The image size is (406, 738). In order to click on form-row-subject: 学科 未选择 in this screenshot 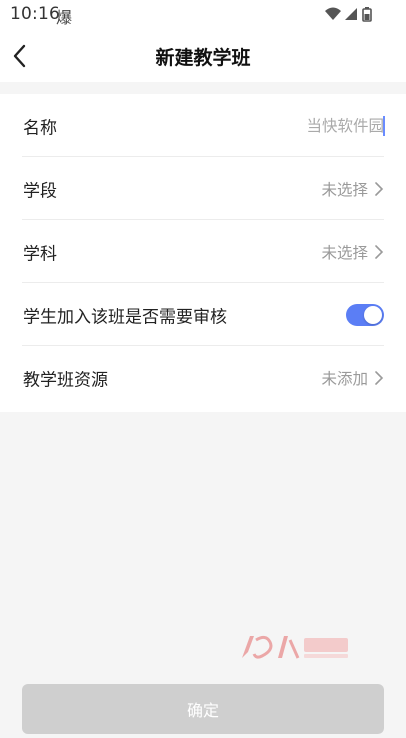, I will do `click(203, 251)`.